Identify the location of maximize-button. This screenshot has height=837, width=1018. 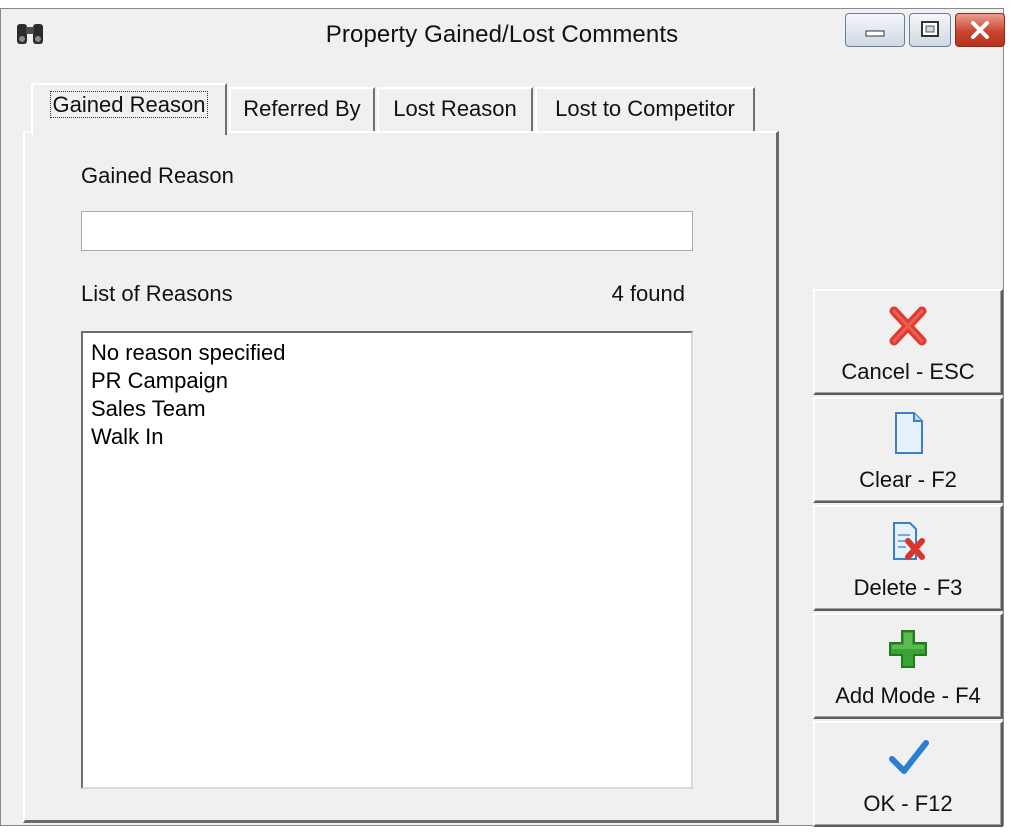
(930, 30).